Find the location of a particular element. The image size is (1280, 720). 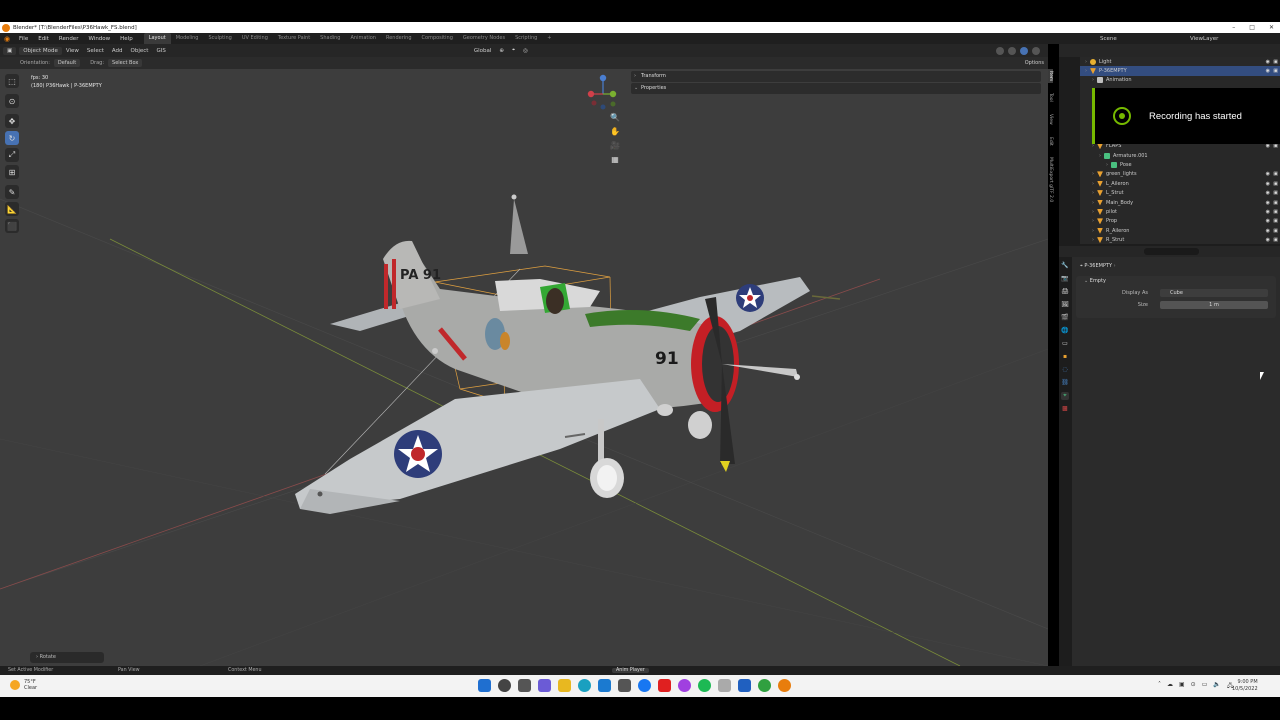

proportional-edit-icon: ◎ is located at coordinates (525, 51).